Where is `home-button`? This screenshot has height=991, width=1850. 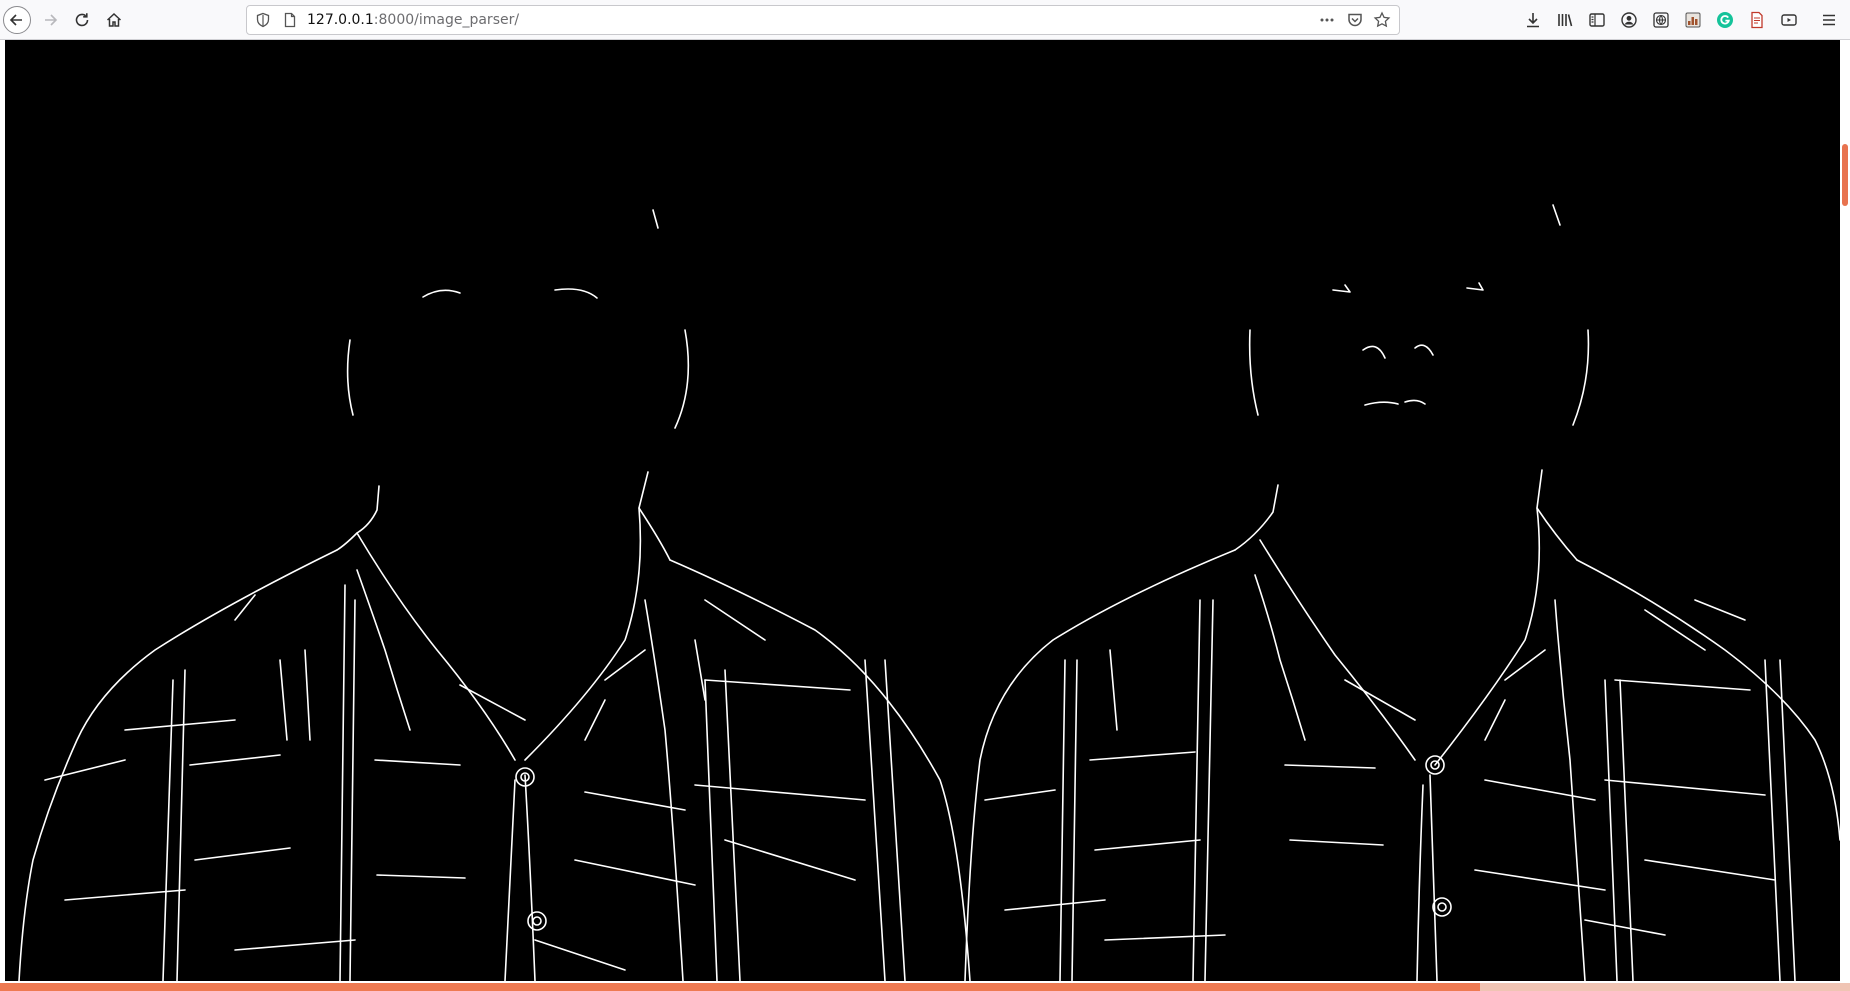 home-button is located at coordinates (114, 20).